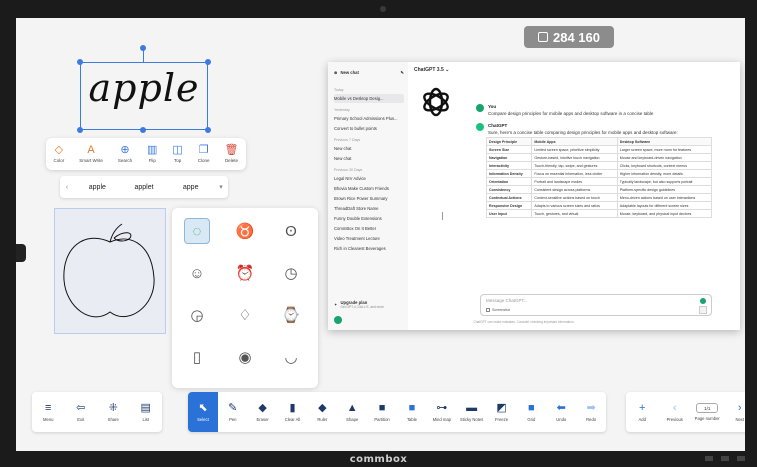  I want to click on previous-page-button: ‹ Previous, so click(675, 412).